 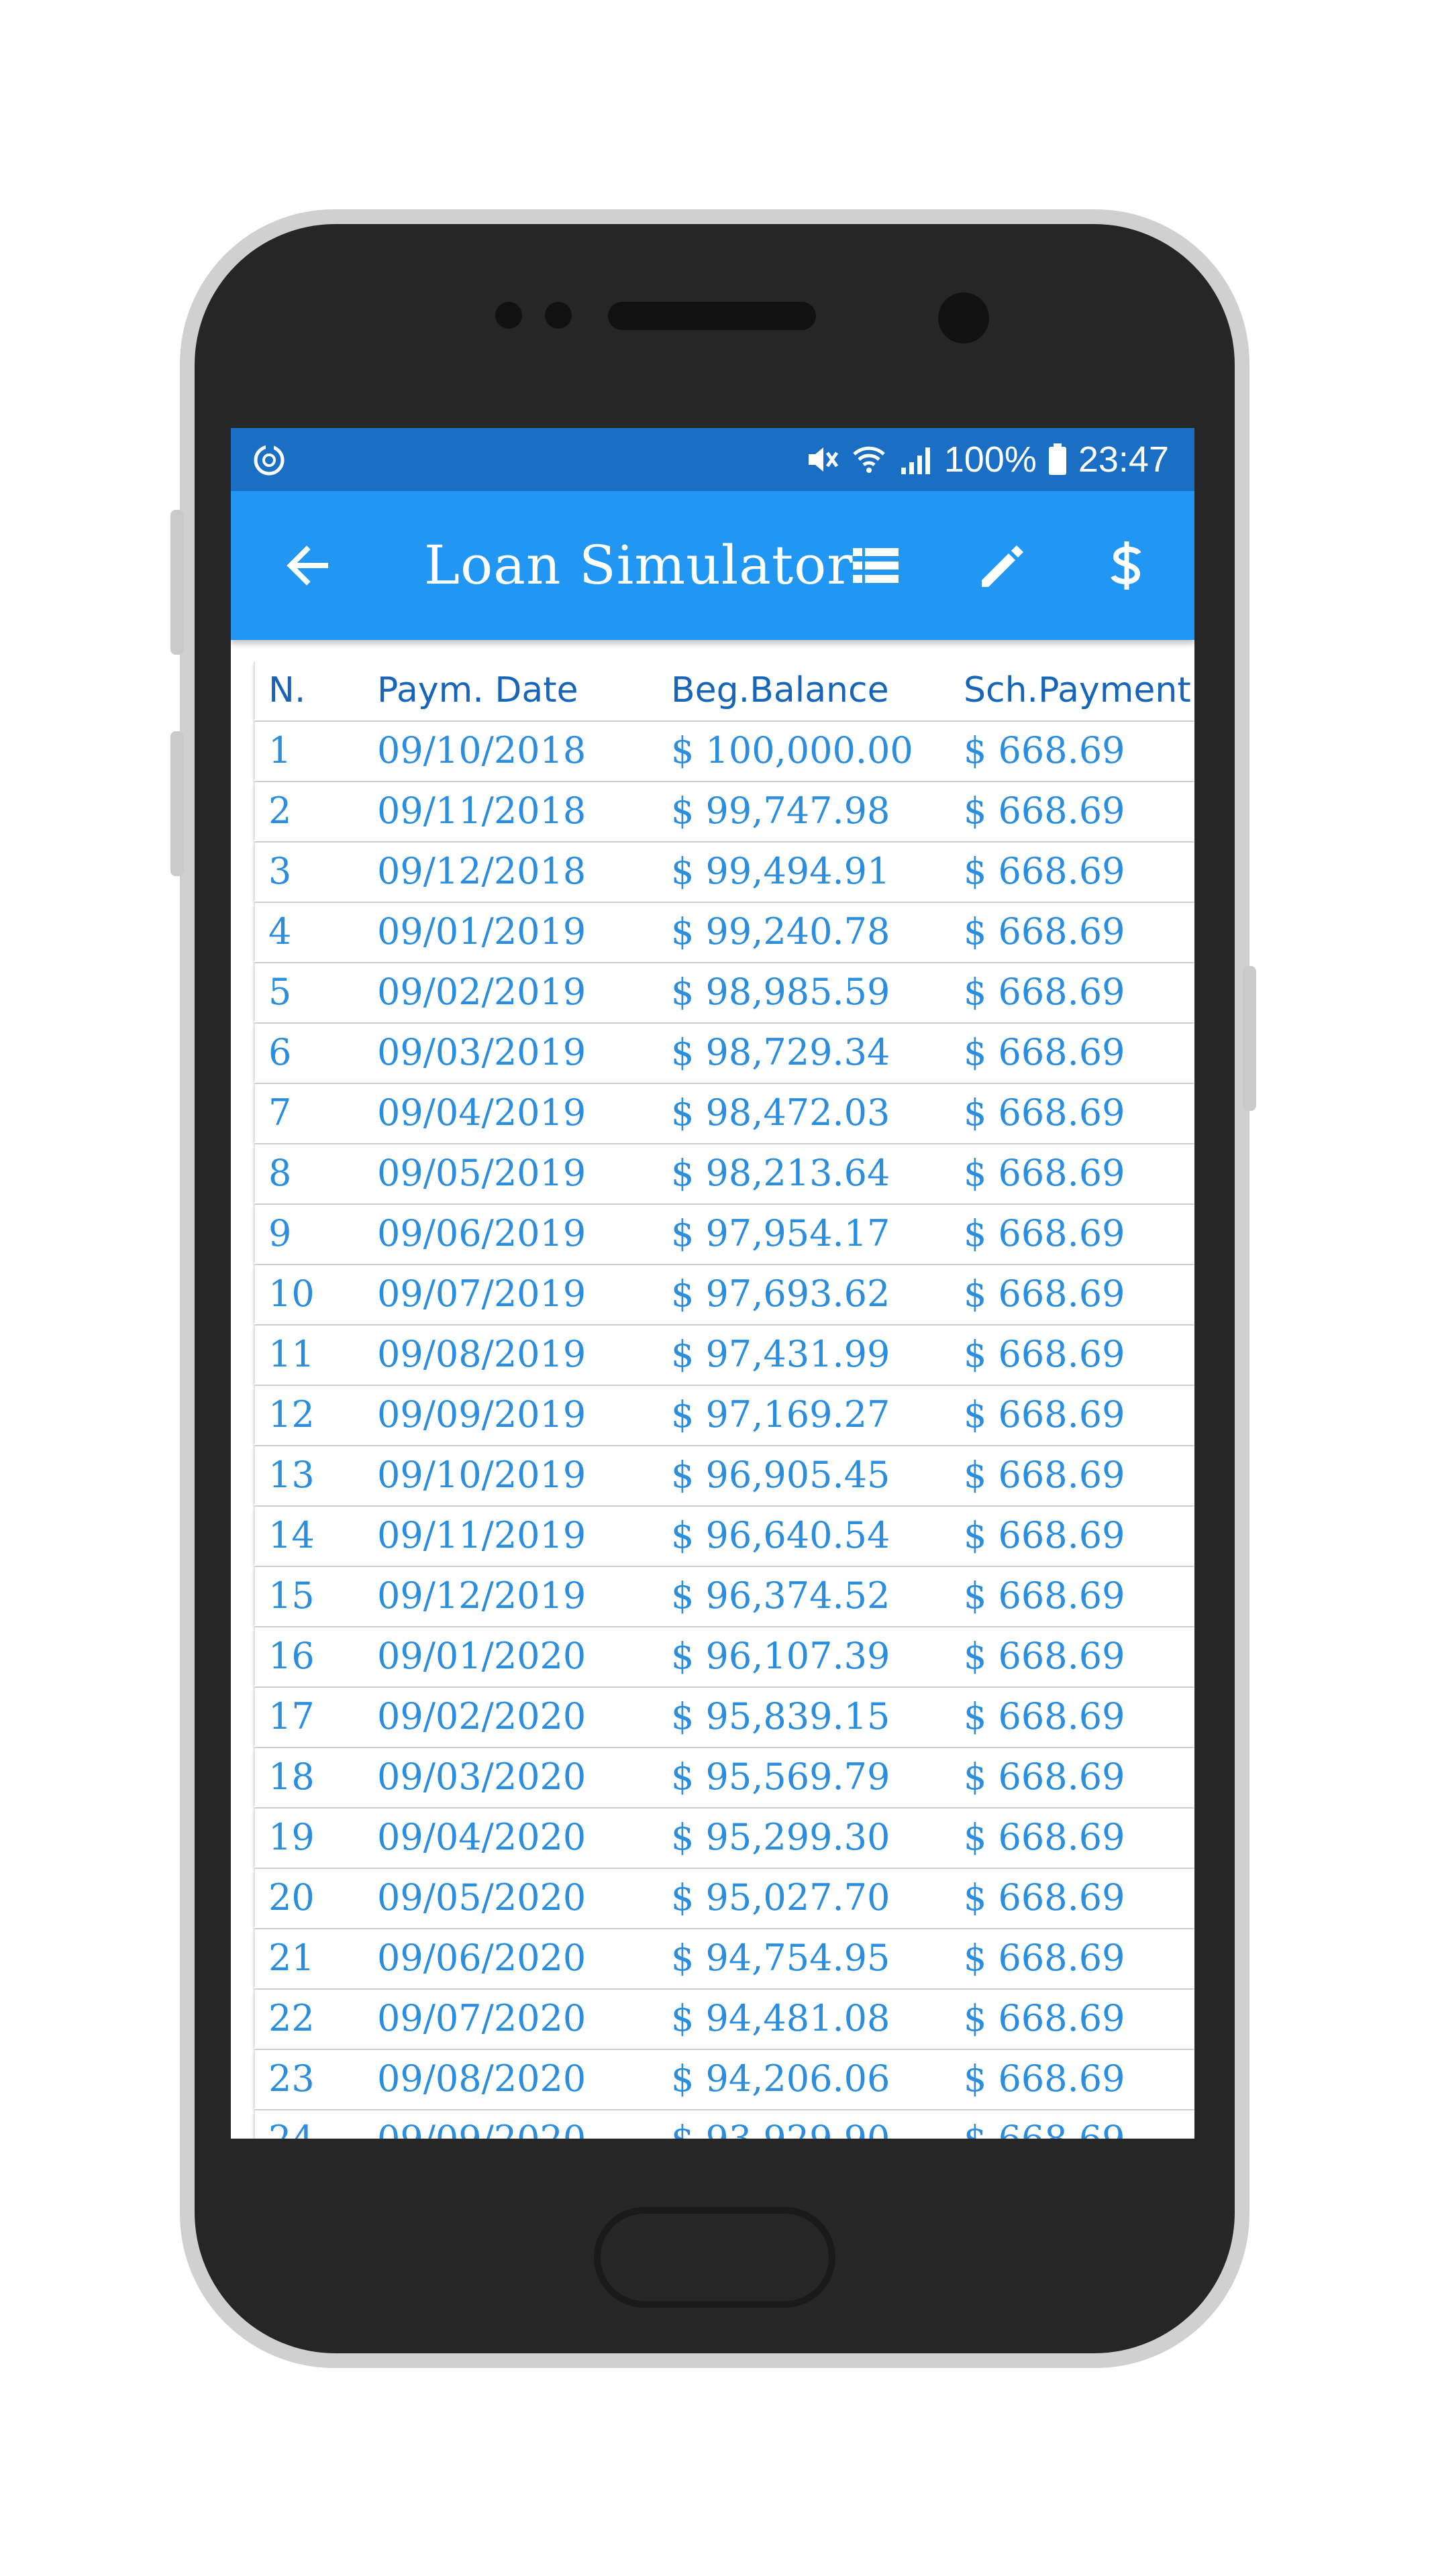 I want to click on cell-payment-date: 09/12/2019, so click(x=481, y=1595).